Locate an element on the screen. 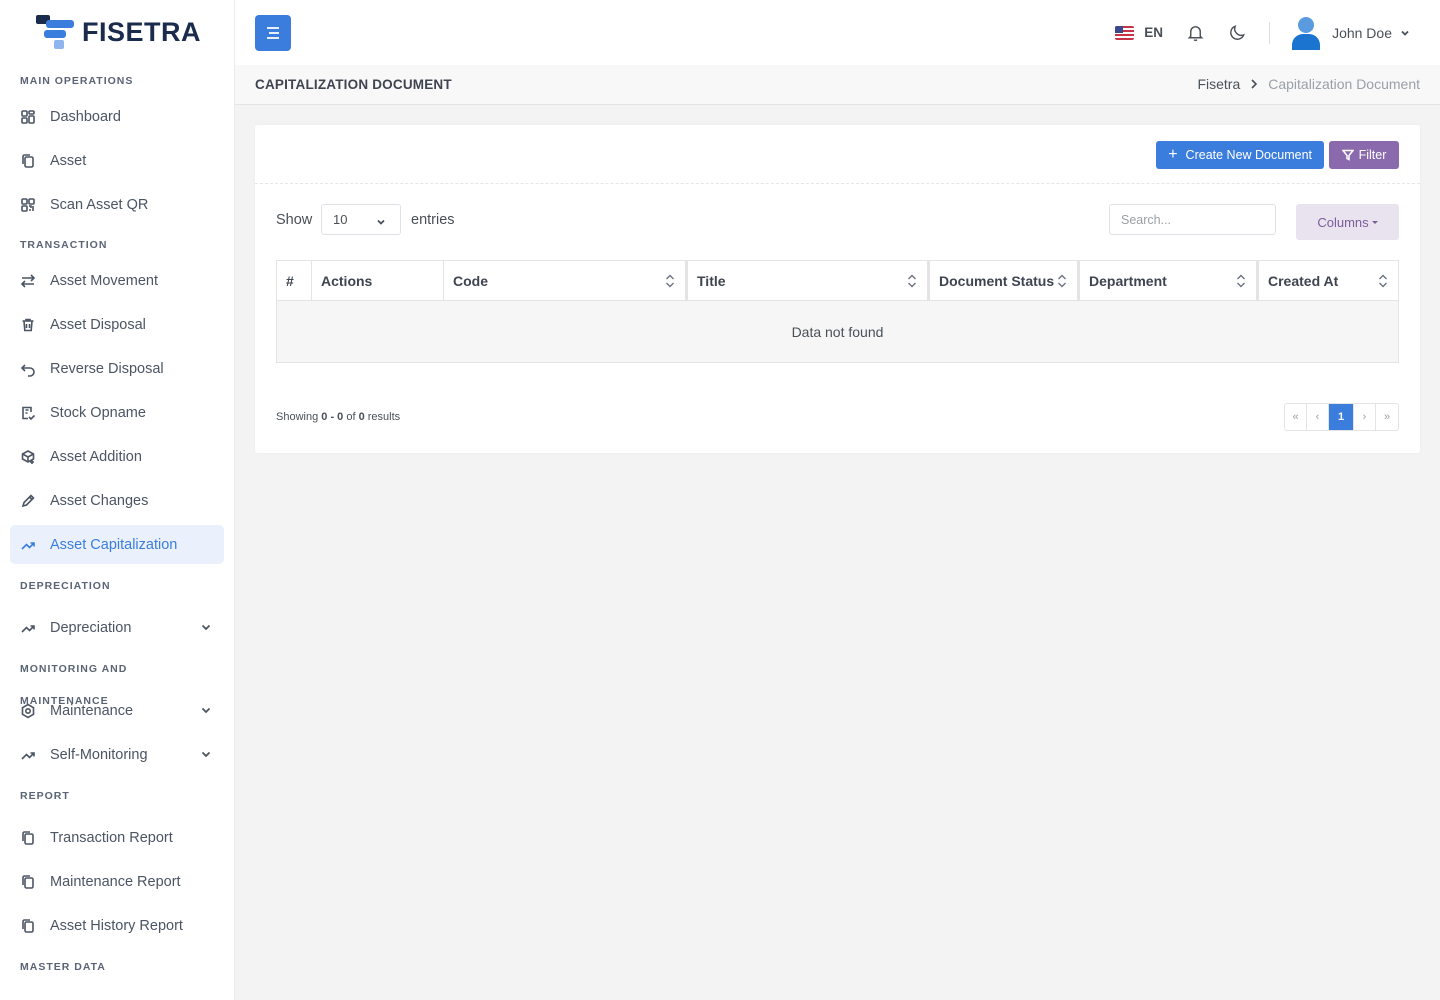 Image resolution: width=1440 pixels, height=1000 pixels. column-header-title: Title is located at coordinates (807, 280).